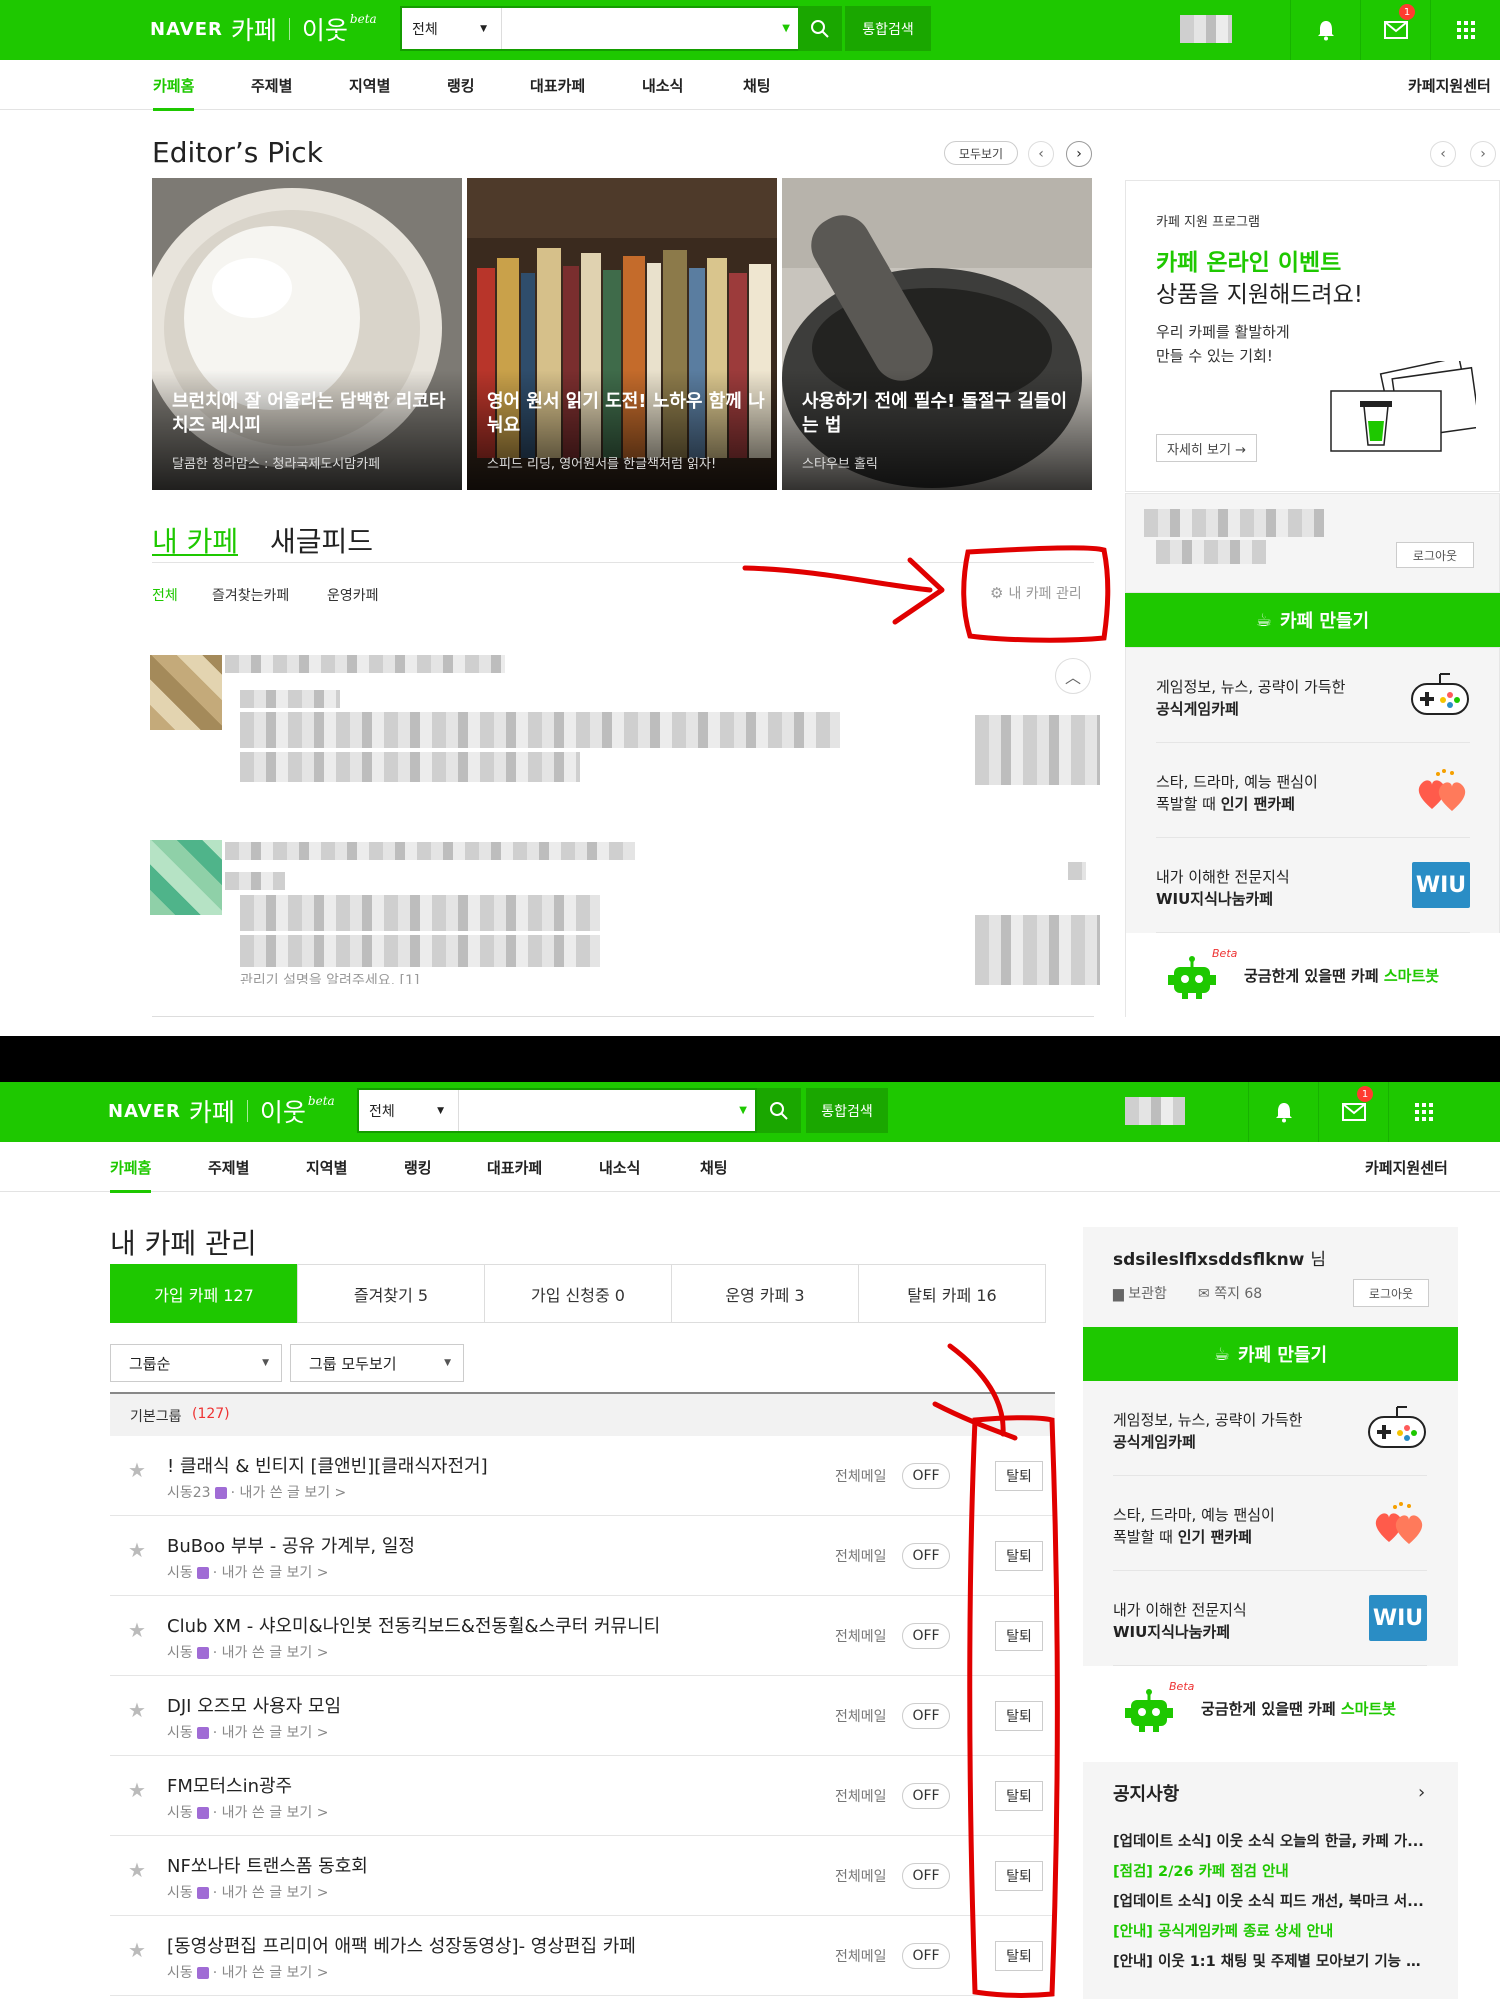  I want to click on nav-cafe-home: 카페홈, so click(131, 1167).